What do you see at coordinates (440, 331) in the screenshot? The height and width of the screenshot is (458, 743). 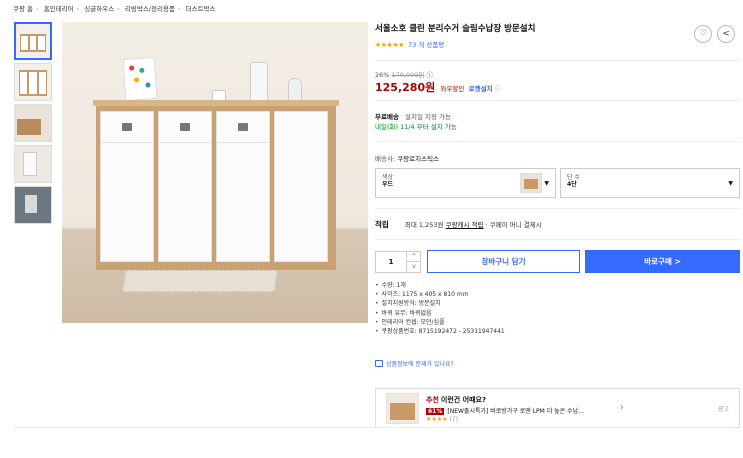 I see `spec-item: 쿠팡상품번호: 8715192472 - 25311947441` at bounding box center [440, 331].